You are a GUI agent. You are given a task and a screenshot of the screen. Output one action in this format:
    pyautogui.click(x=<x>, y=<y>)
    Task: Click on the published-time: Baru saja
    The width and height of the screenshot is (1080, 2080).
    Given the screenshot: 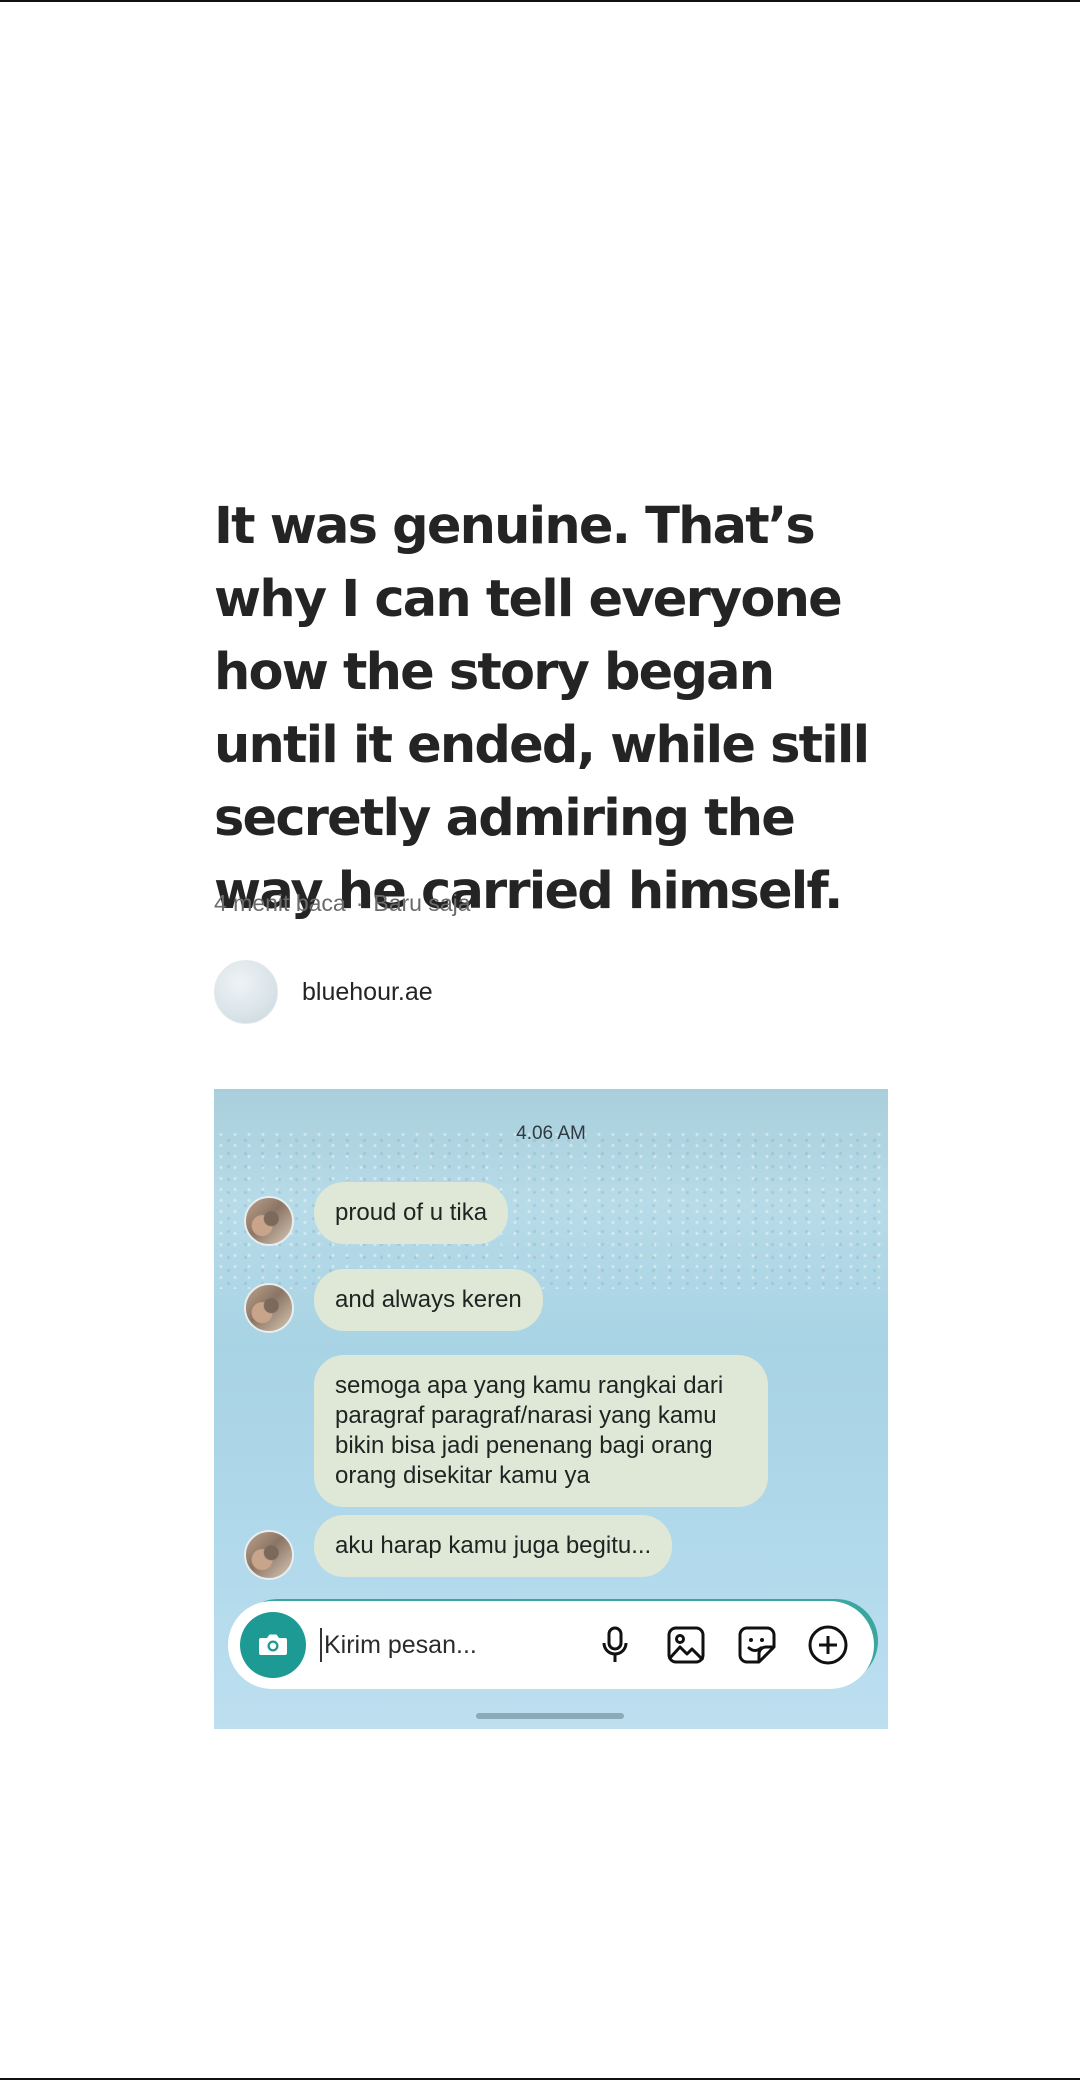 What is the action you would take?
    pyautogui.click(x=422, y=903)
    